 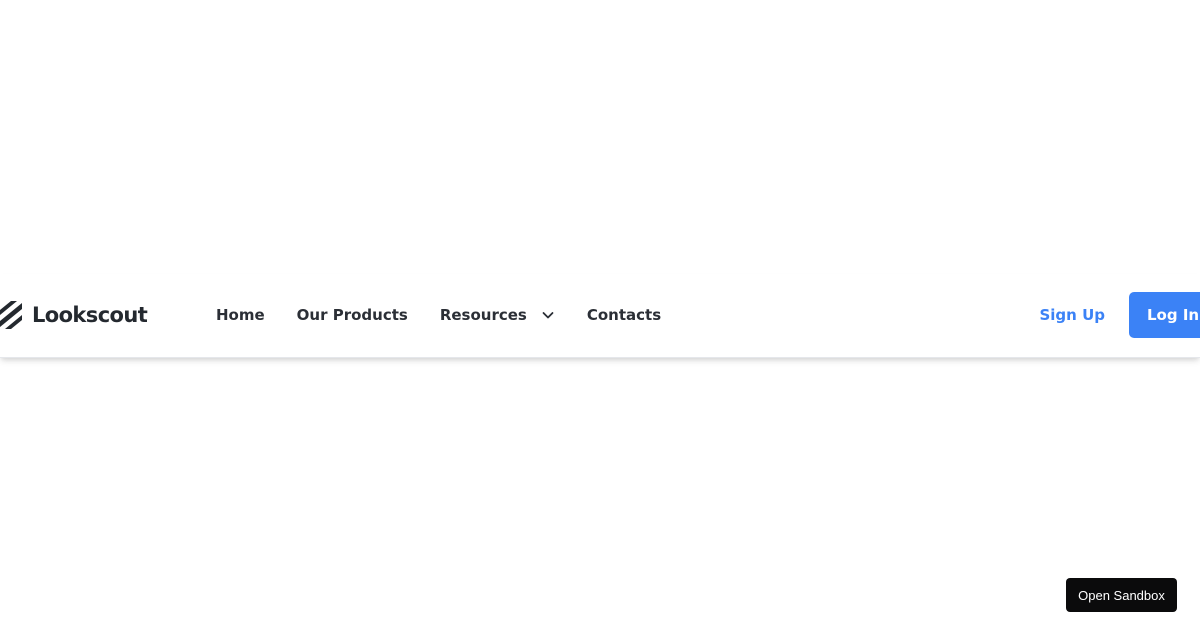 I want to click on nav-item-home: Home, so click(x=240, y=315).